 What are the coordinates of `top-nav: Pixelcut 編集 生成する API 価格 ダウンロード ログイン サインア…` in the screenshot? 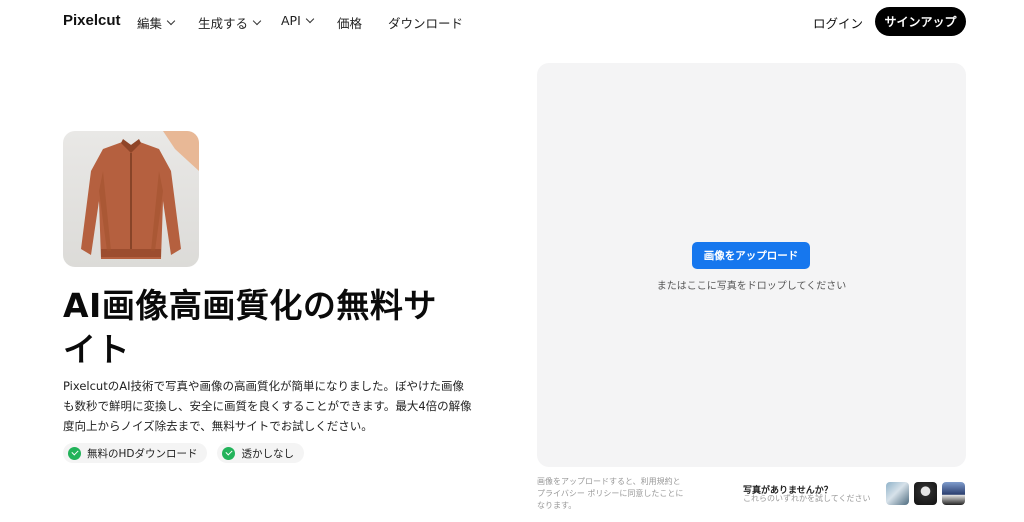 It's located at (512, 21).